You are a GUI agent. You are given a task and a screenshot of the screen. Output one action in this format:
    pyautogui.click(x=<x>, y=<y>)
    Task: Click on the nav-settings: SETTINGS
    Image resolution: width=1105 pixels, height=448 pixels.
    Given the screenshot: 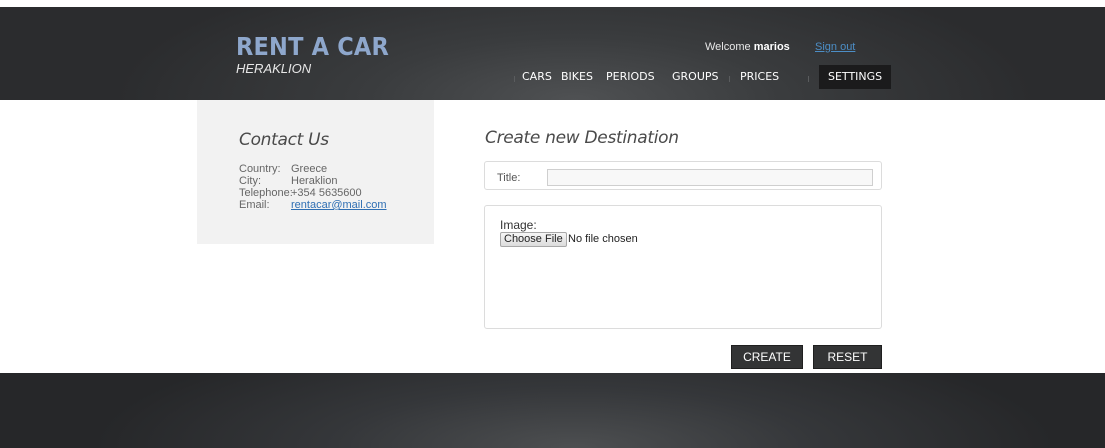 What is the action you would take?
    pyautogui.click(x=855, y=77)
    